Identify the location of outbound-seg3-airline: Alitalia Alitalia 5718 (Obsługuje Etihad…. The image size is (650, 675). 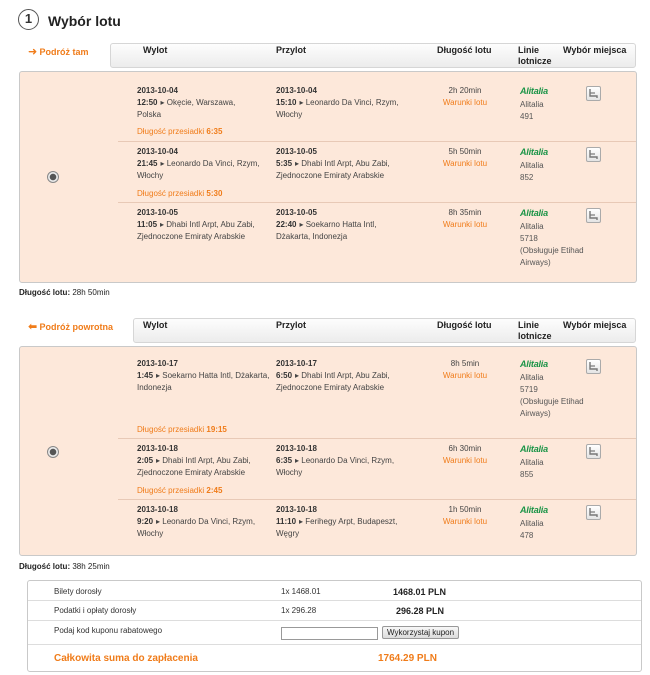
(552, 237).